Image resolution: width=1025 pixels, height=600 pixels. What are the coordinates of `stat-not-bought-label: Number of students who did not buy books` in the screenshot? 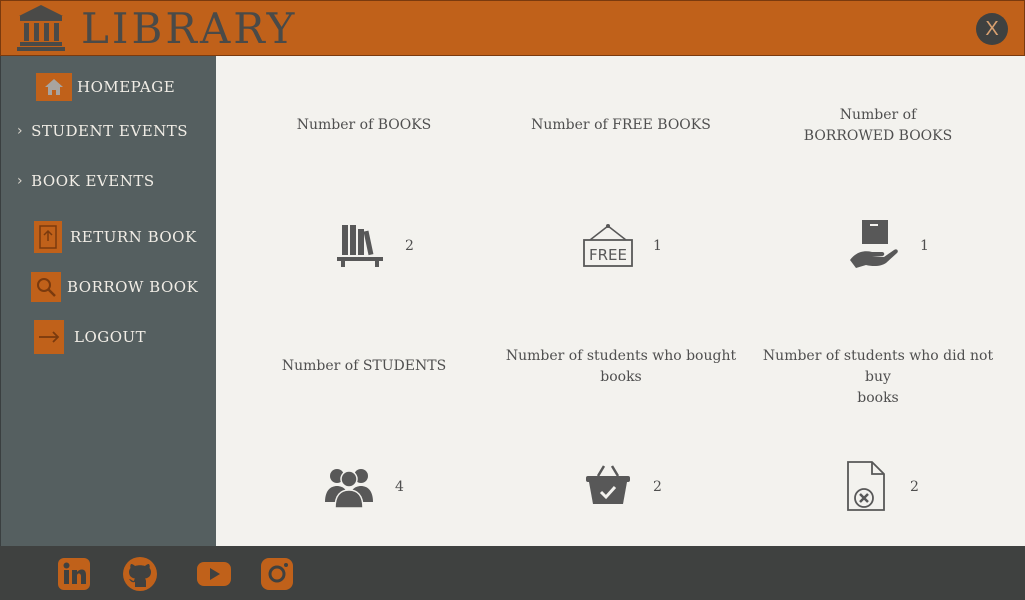 It's located at (878, 377).